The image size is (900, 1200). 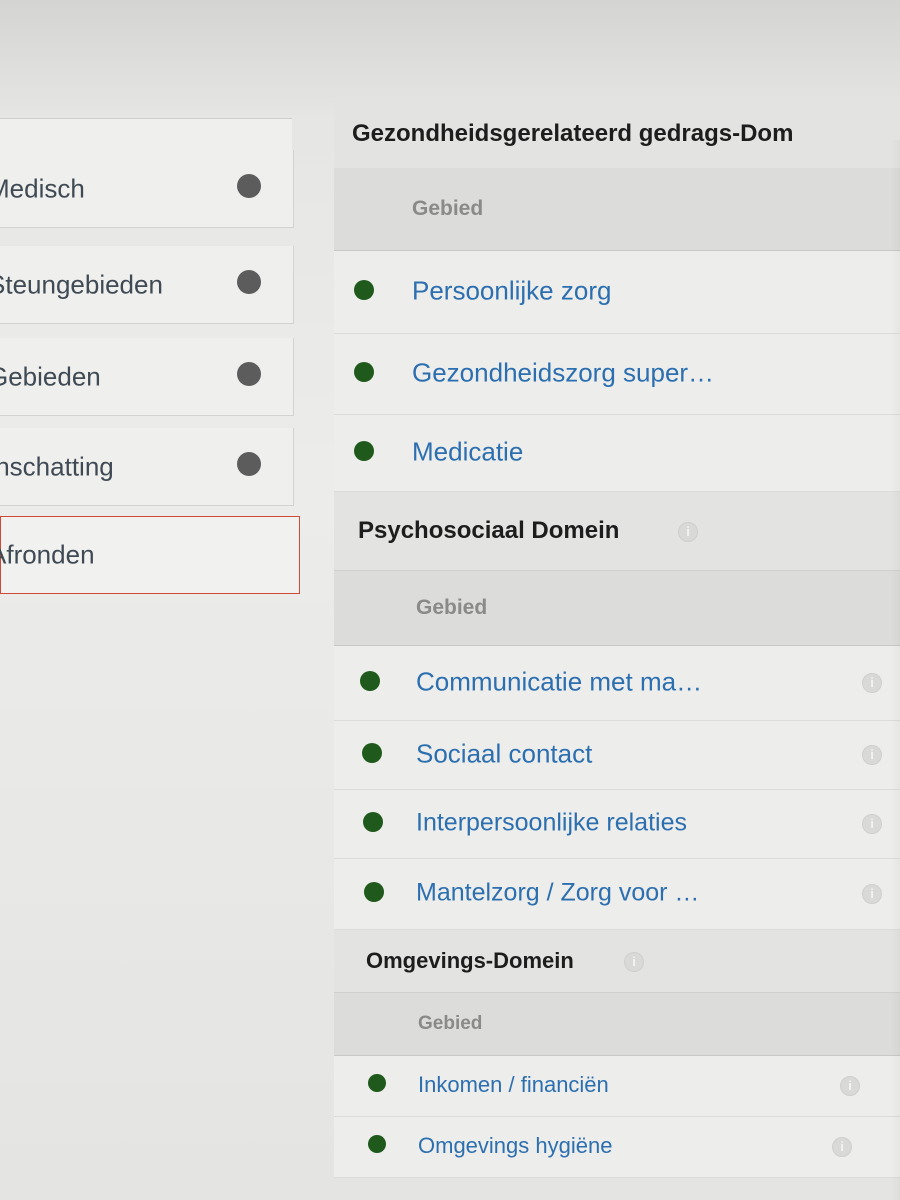 What do you see at coordinates (551, 822) in the screenshot?
I see `row-link: Interpersoonlijke relaties` at bounding box center [551, 822].